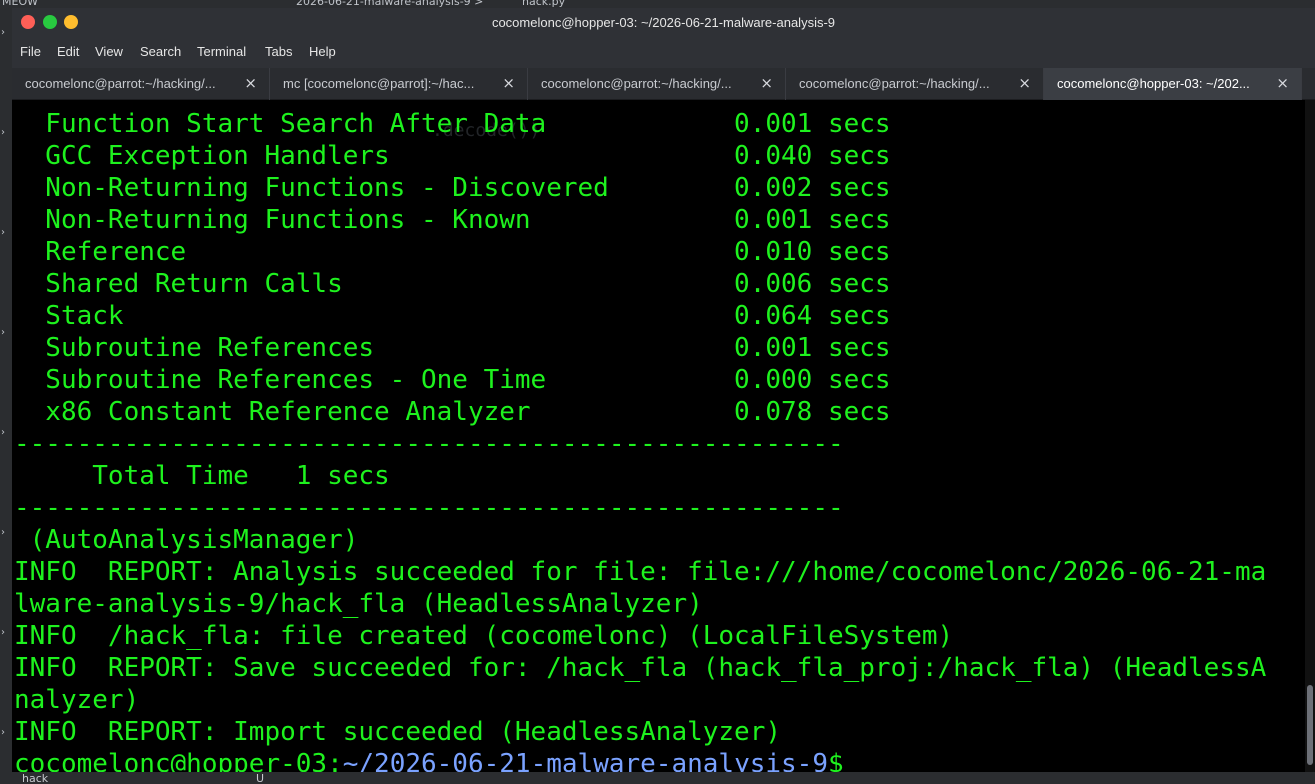 This screenshot has height=784, width=1315. I want to click on menu-search: Search, so click(160, 51).